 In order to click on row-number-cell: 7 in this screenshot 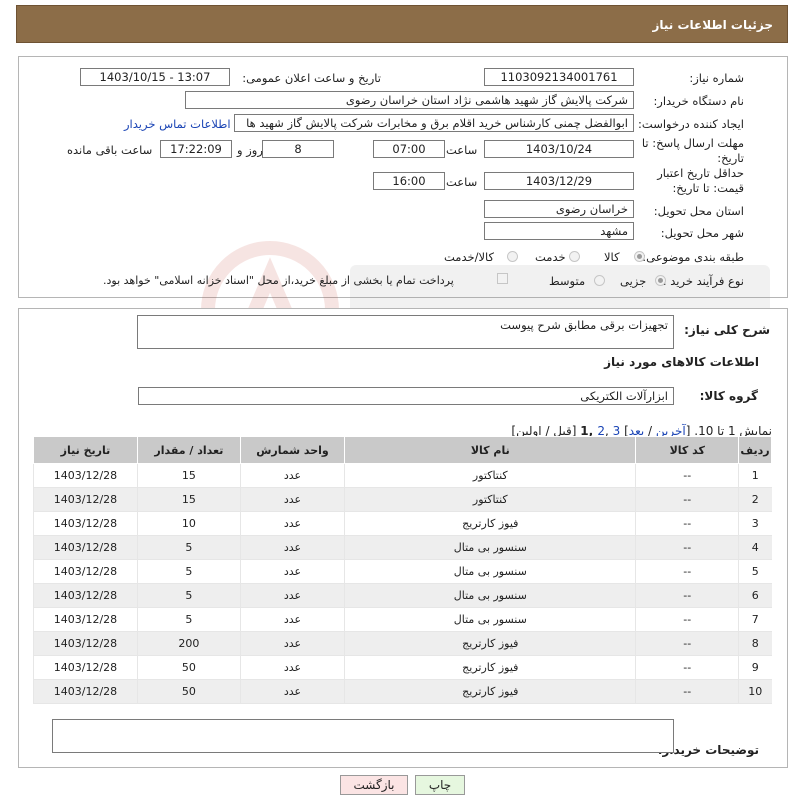, I will do `click(755, 619)`.